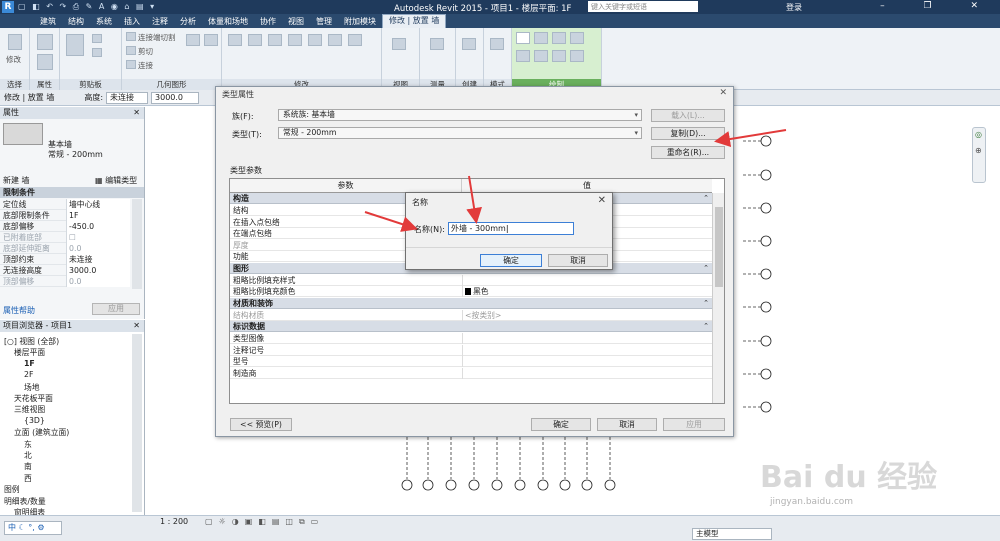  Describe the element at coordinates (228, 21) in the screenshot. I see `tab-massing-site: 体量和场地` at that location.